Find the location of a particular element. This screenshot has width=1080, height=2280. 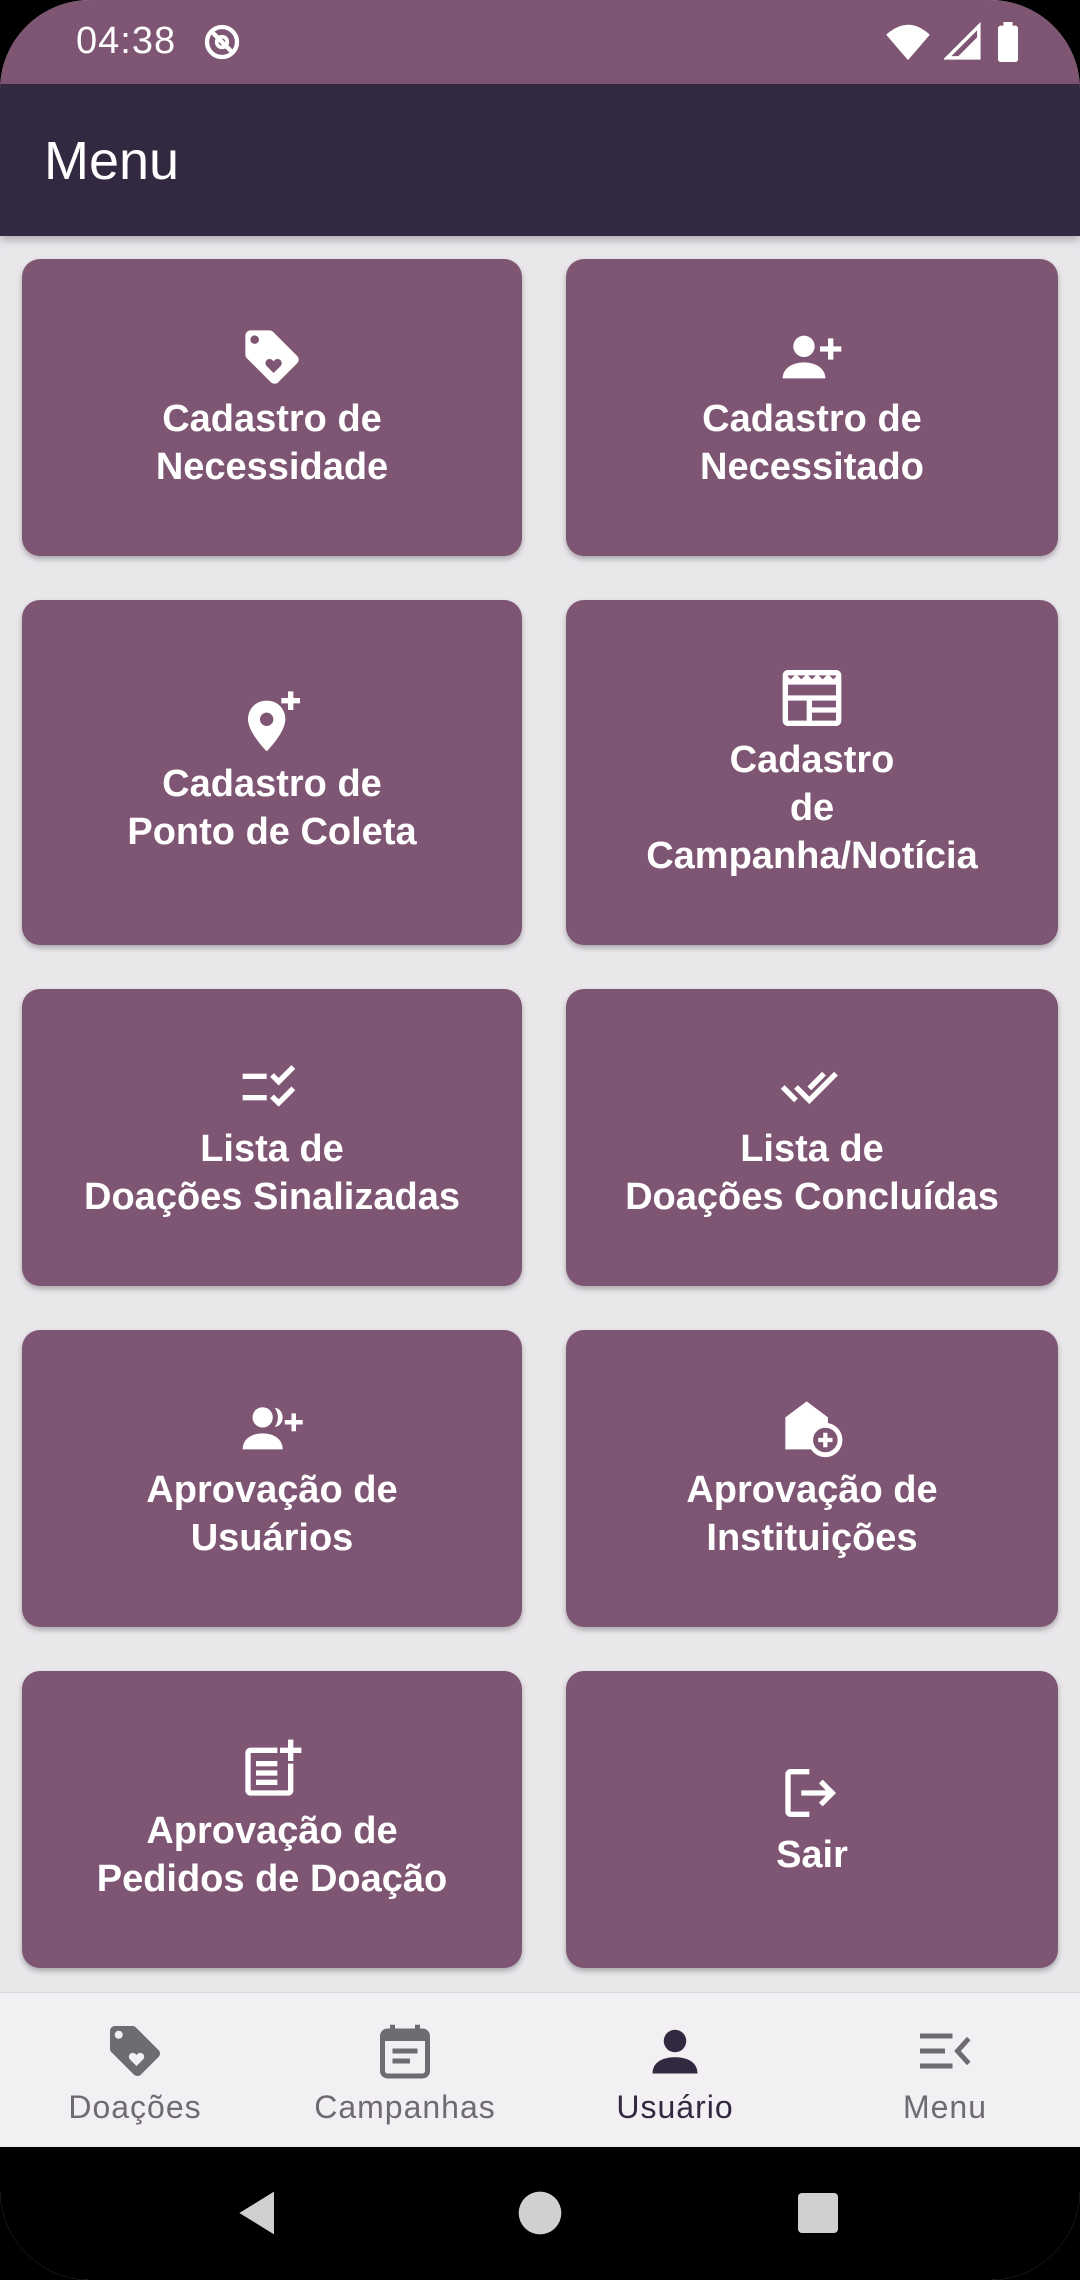

nav-item-campanhas: Campanhas is located at coordinates (405, 2070).